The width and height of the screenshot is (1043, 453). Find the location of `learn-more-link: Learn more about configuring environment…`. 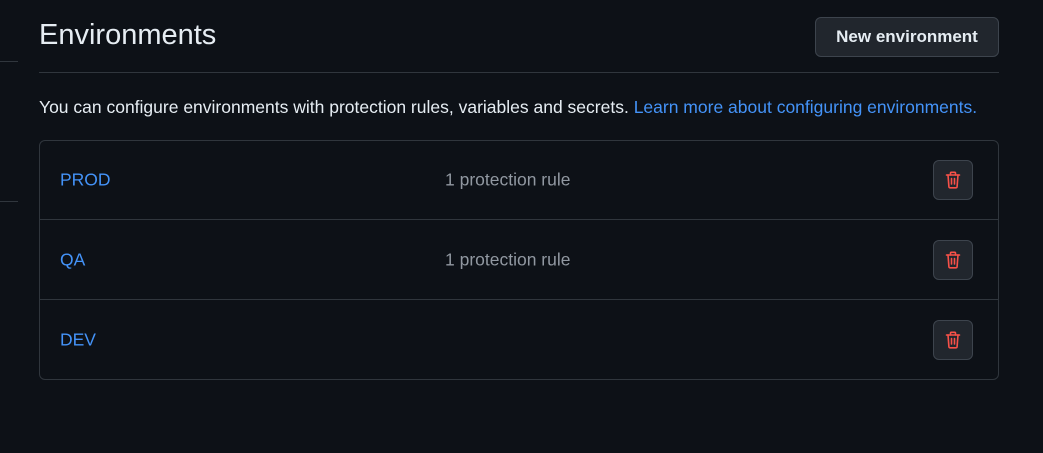

learn-more-link: Learn more about configuring environment… is located at coordinates (805, 107).